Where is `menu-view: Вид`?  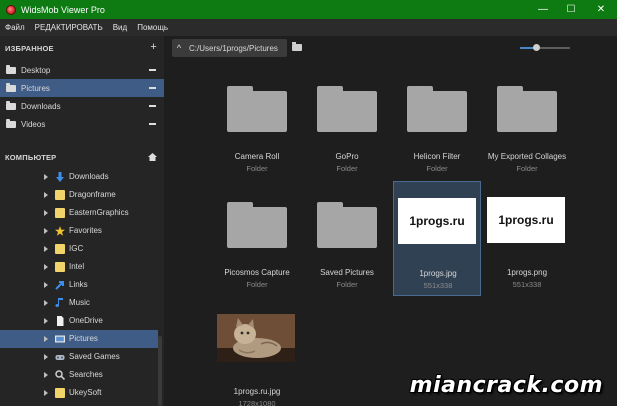
menu-view: Вид is located at coordinates (120, 27).